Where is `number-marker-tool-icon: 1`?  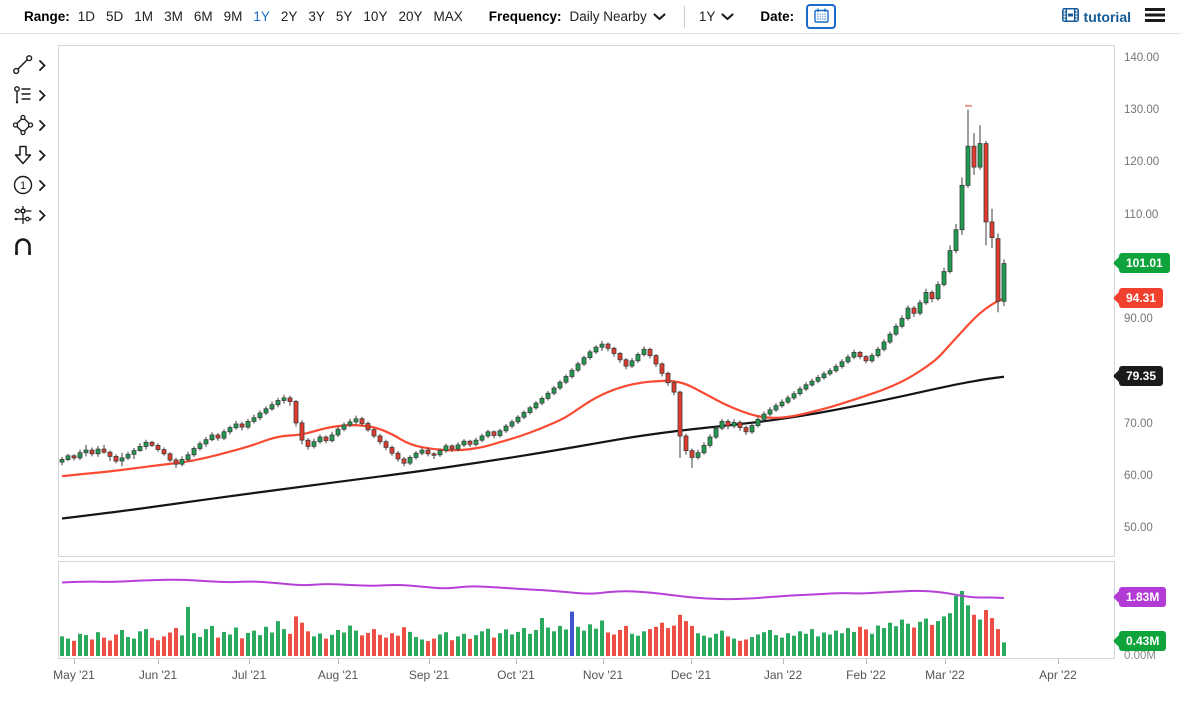 number-marker-tool-icon: 1 is located at coordinates (23, 187).